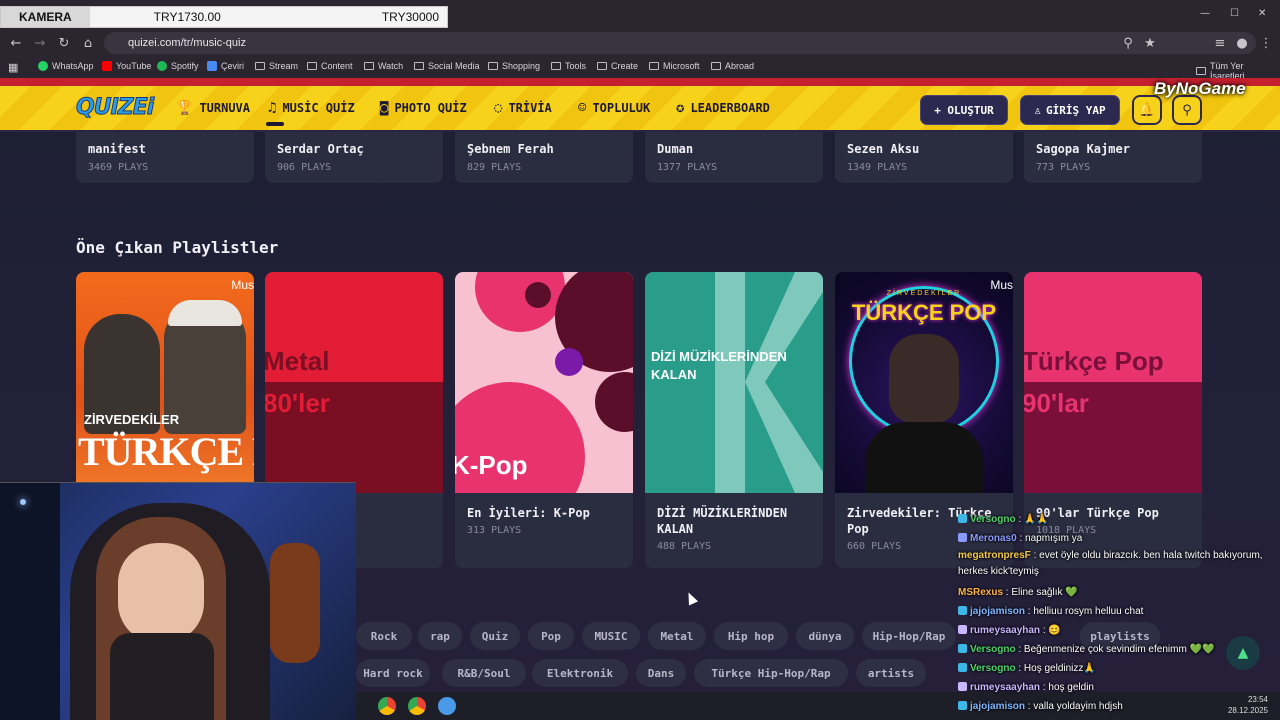  I want to click on playlist-title: DİZİ MÜZİKLERİNDEN KALAN, so click(722, 521).